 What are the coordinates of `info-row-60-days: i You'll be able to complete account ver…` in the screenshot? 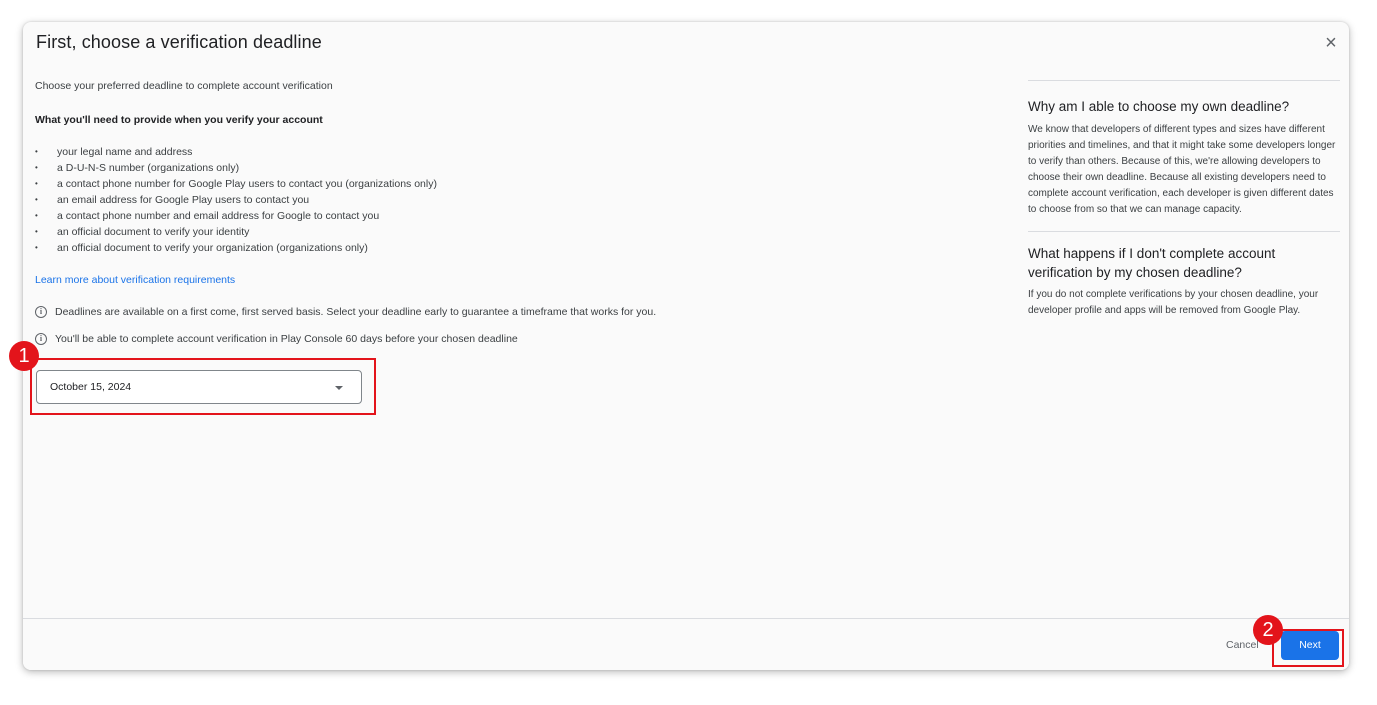 It's located at (515, 339).